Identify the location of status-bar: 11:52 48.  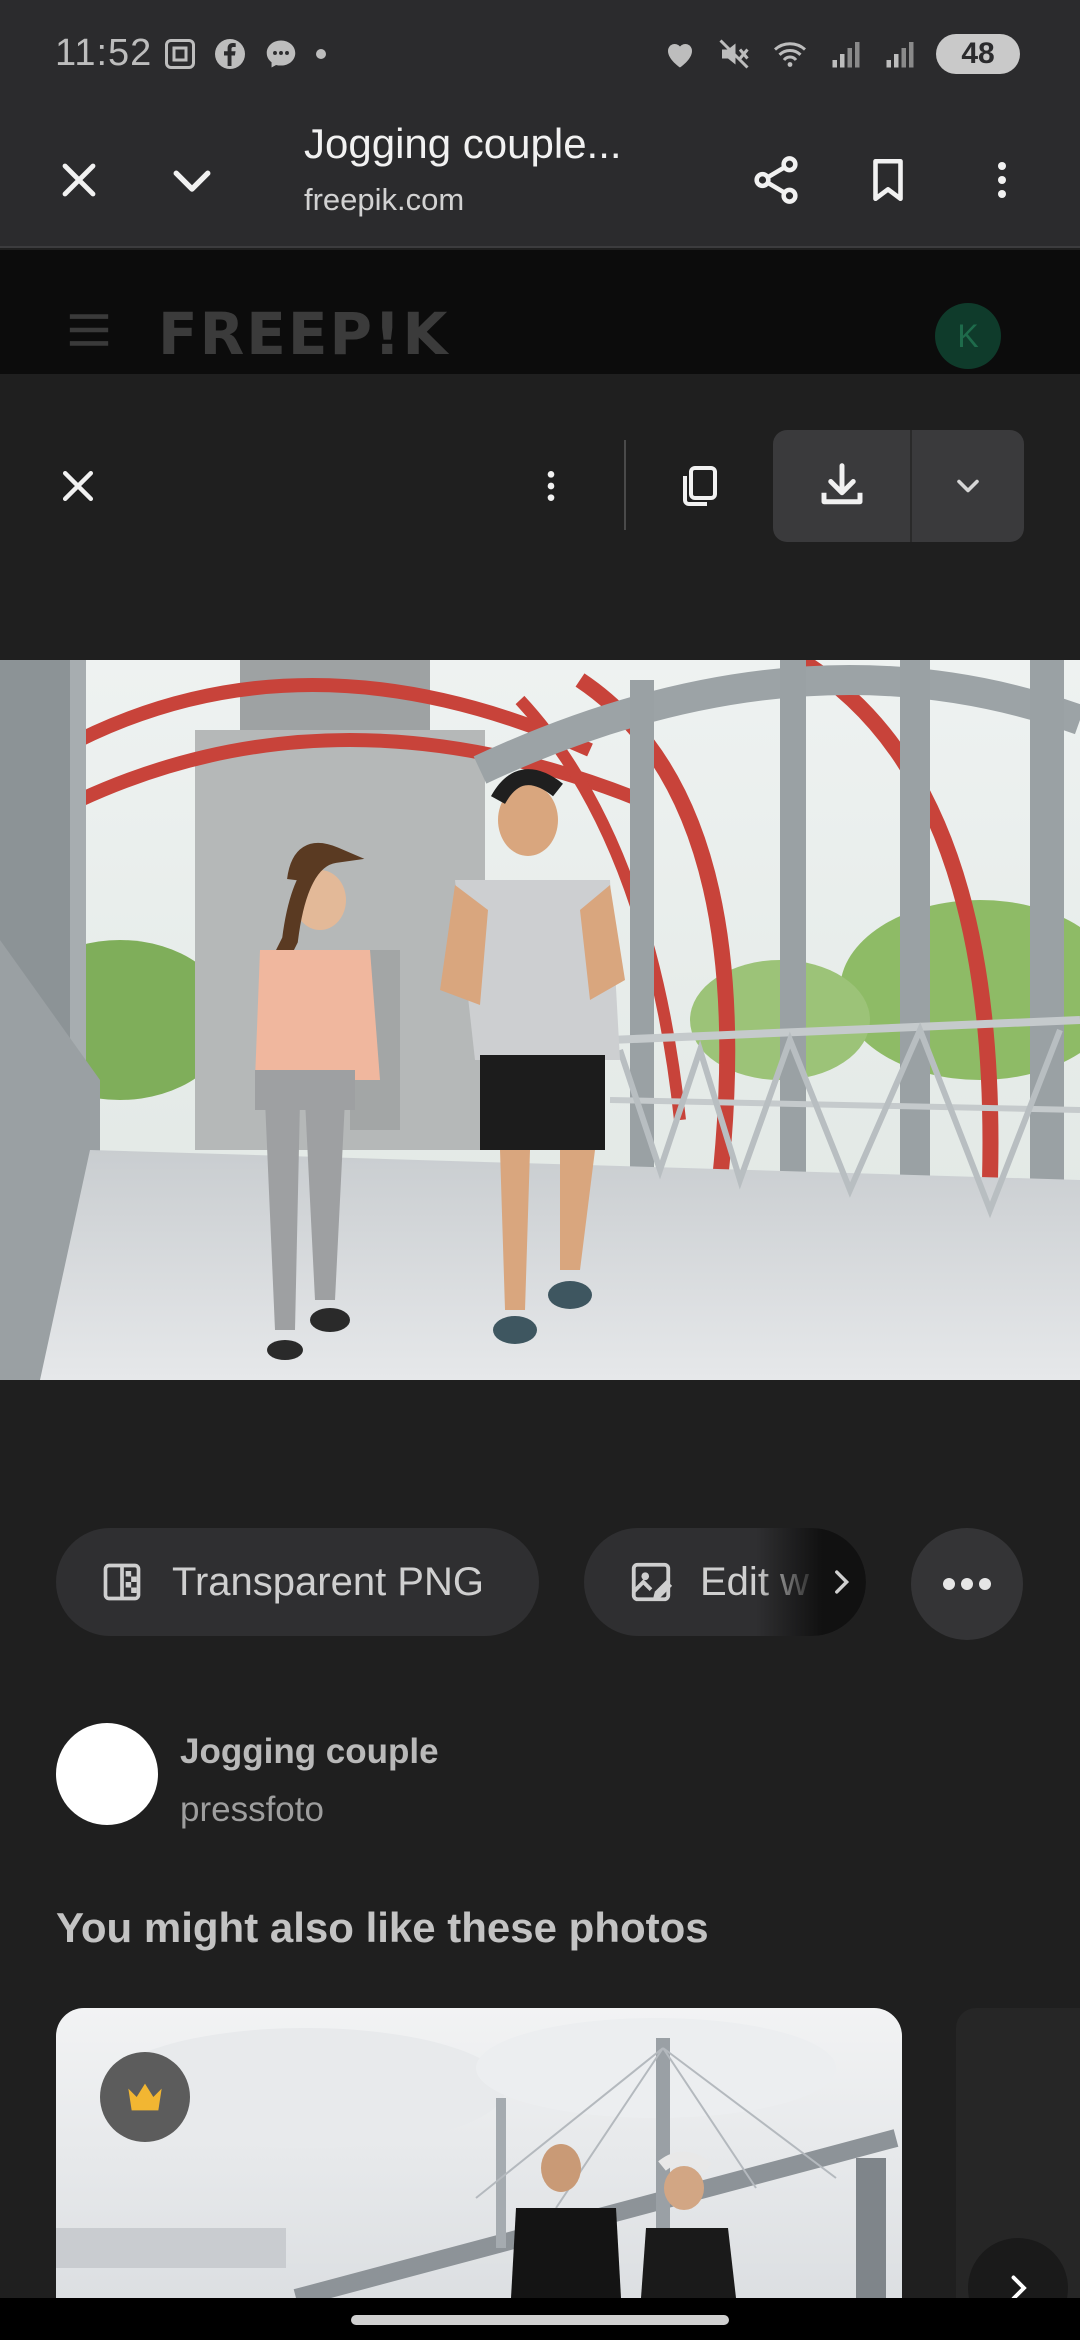
(540, 56).